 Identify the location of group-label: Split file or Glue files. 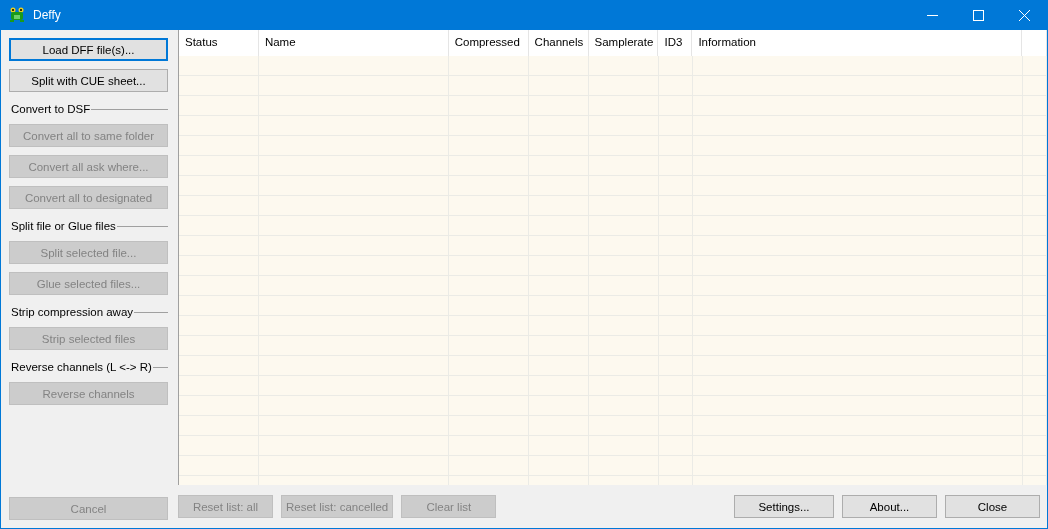
(63, 226).